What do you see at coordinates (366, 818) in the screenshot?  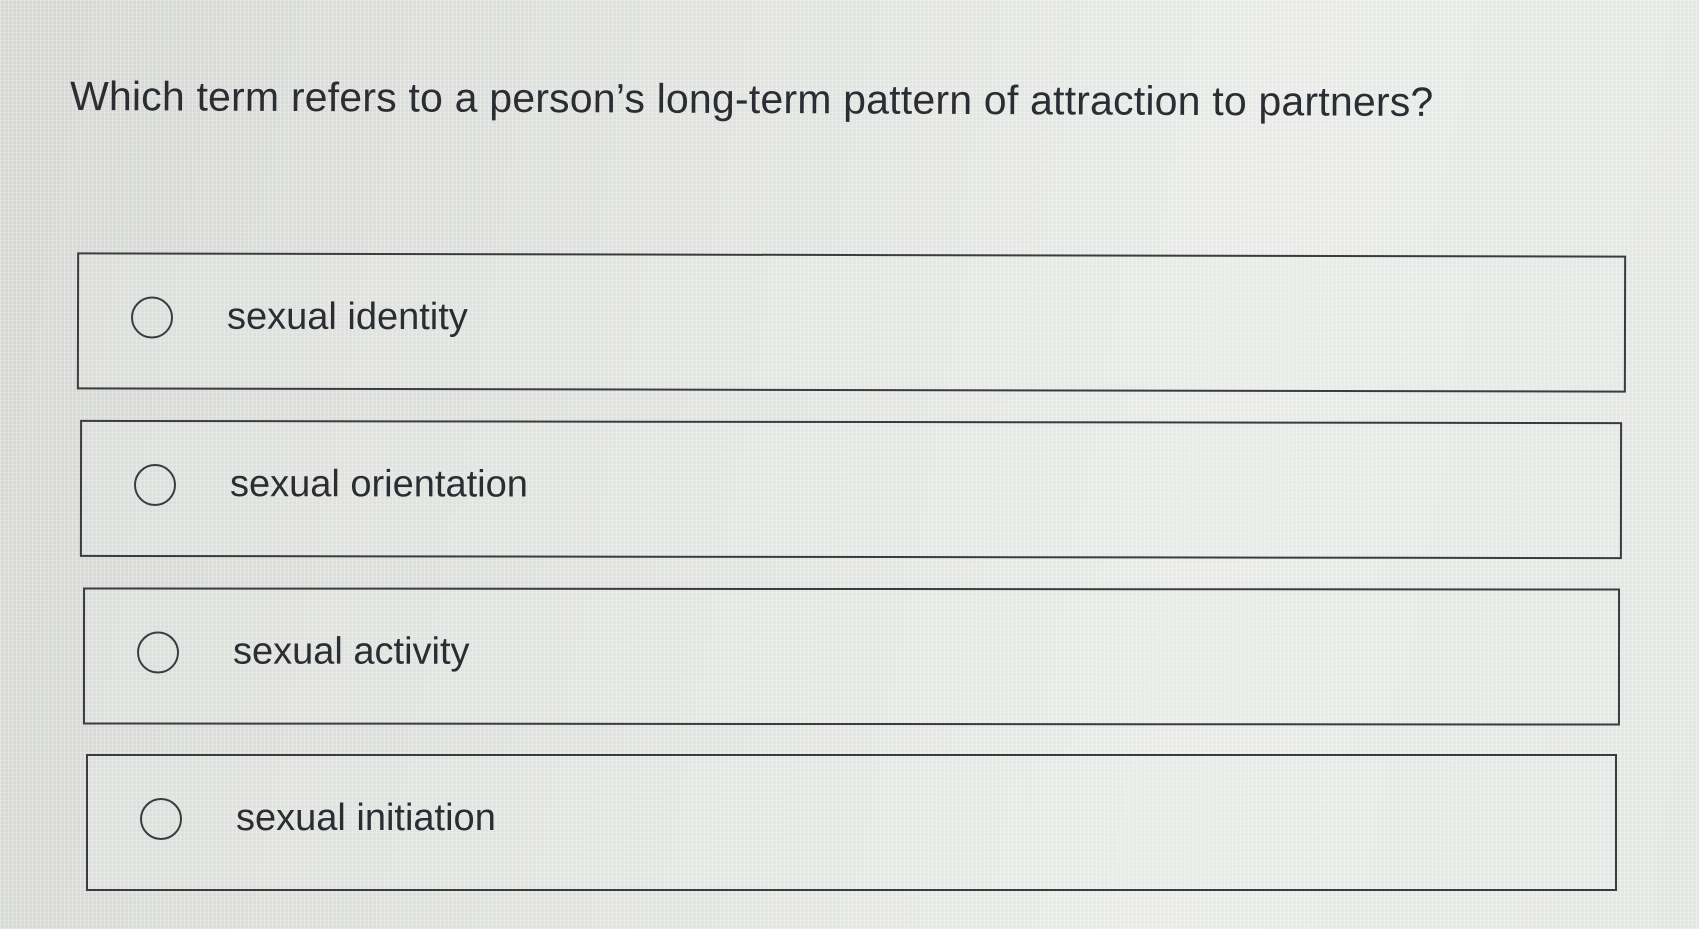 I see `answer-option-label: sexual initiation` at bounding box center [366, 818].